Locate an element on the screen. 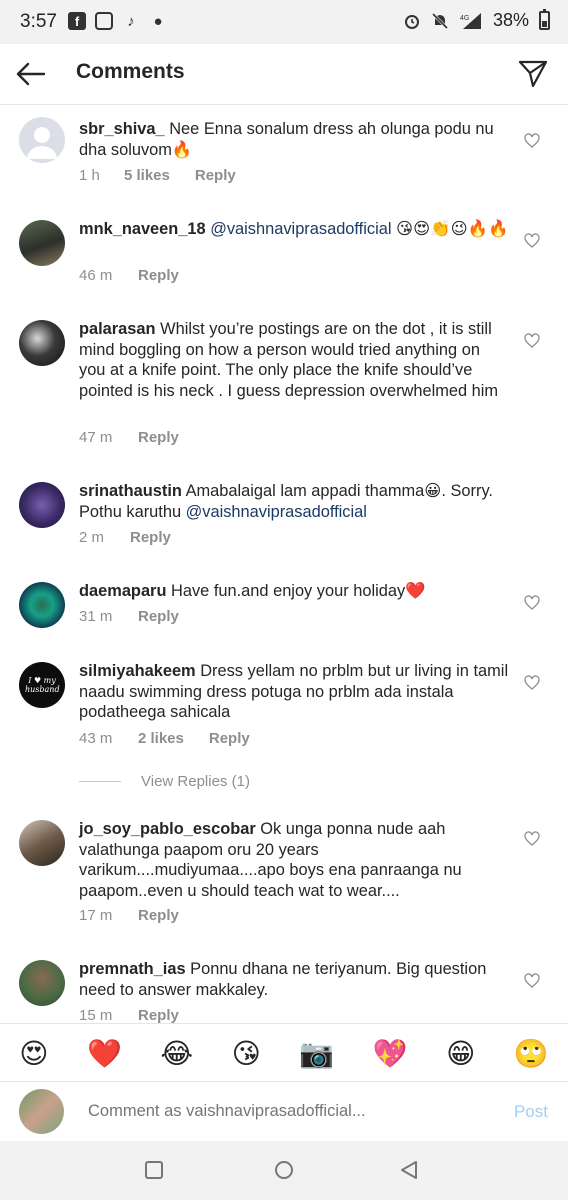  facebook-icon: f is located at coordinates (77, 21).